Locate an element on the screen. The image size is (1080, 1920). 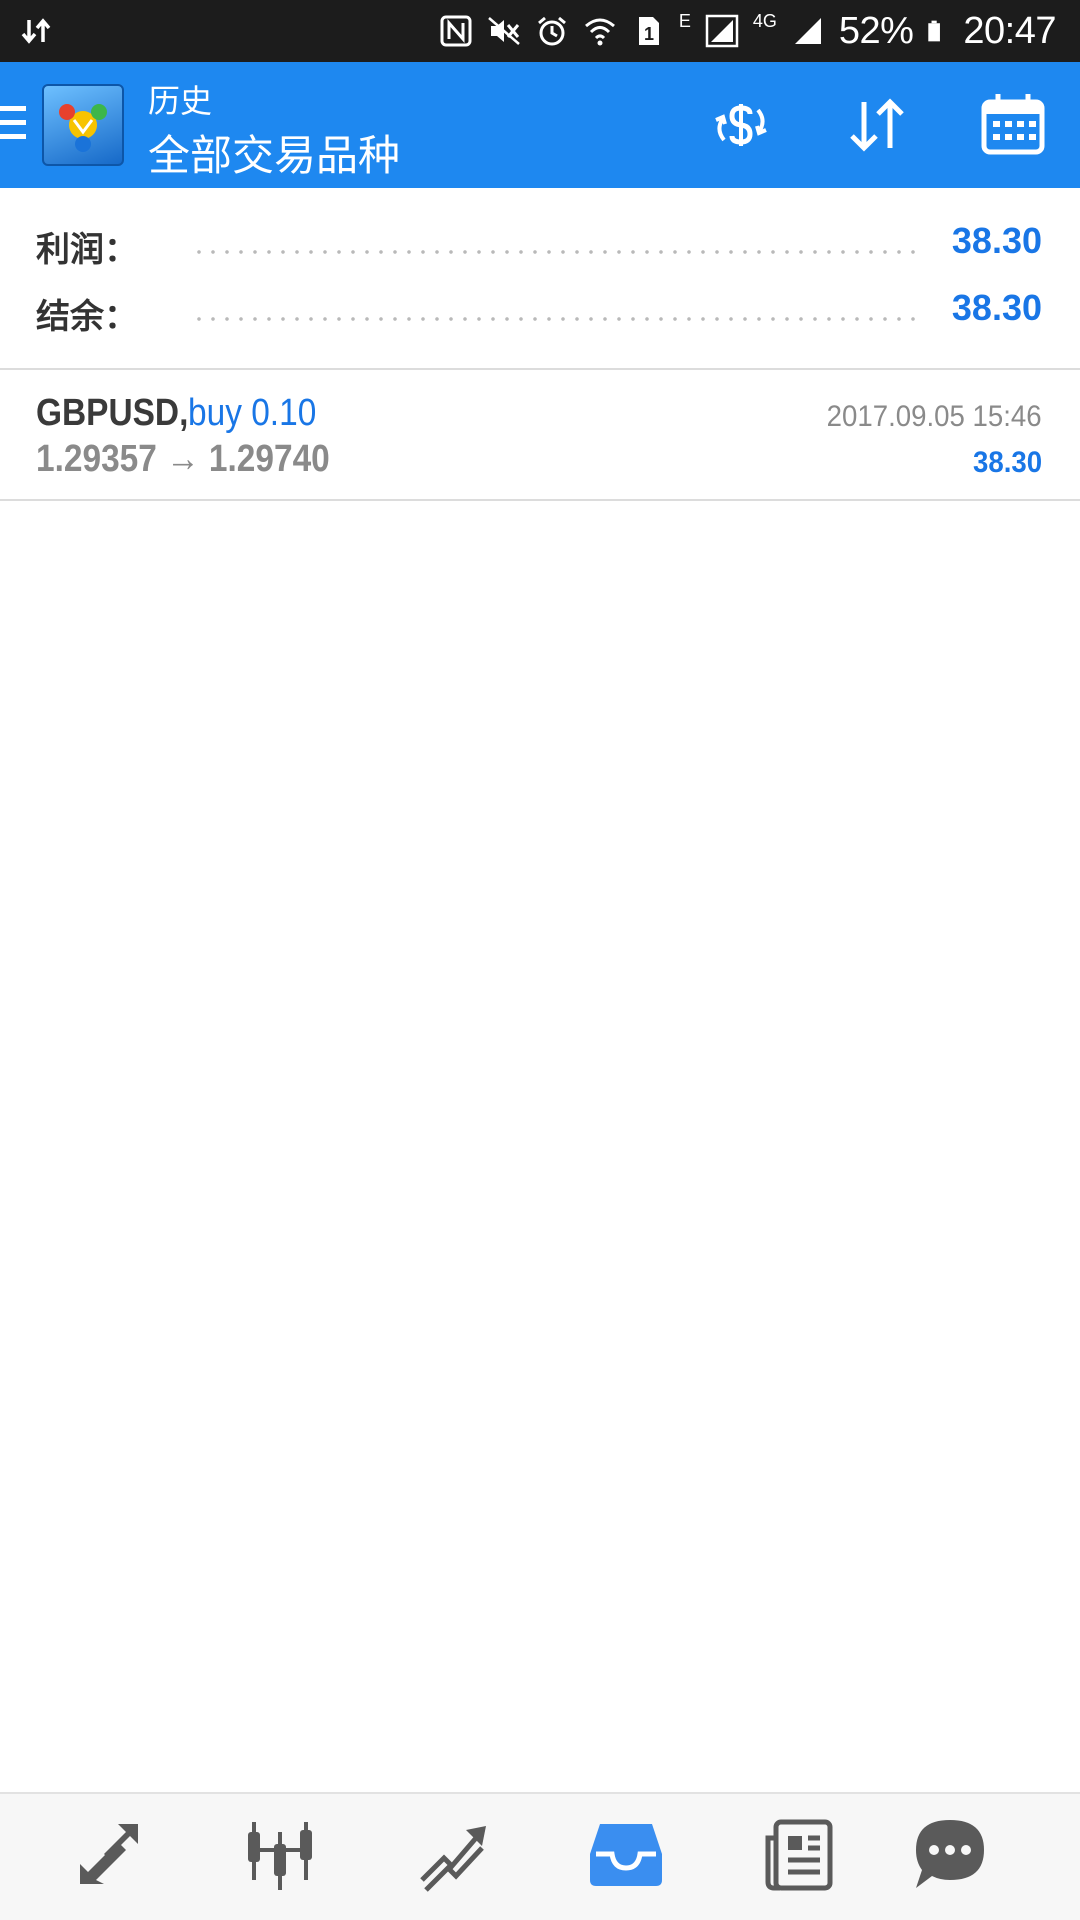
nav-chart is located at coordinates (454, 1854).